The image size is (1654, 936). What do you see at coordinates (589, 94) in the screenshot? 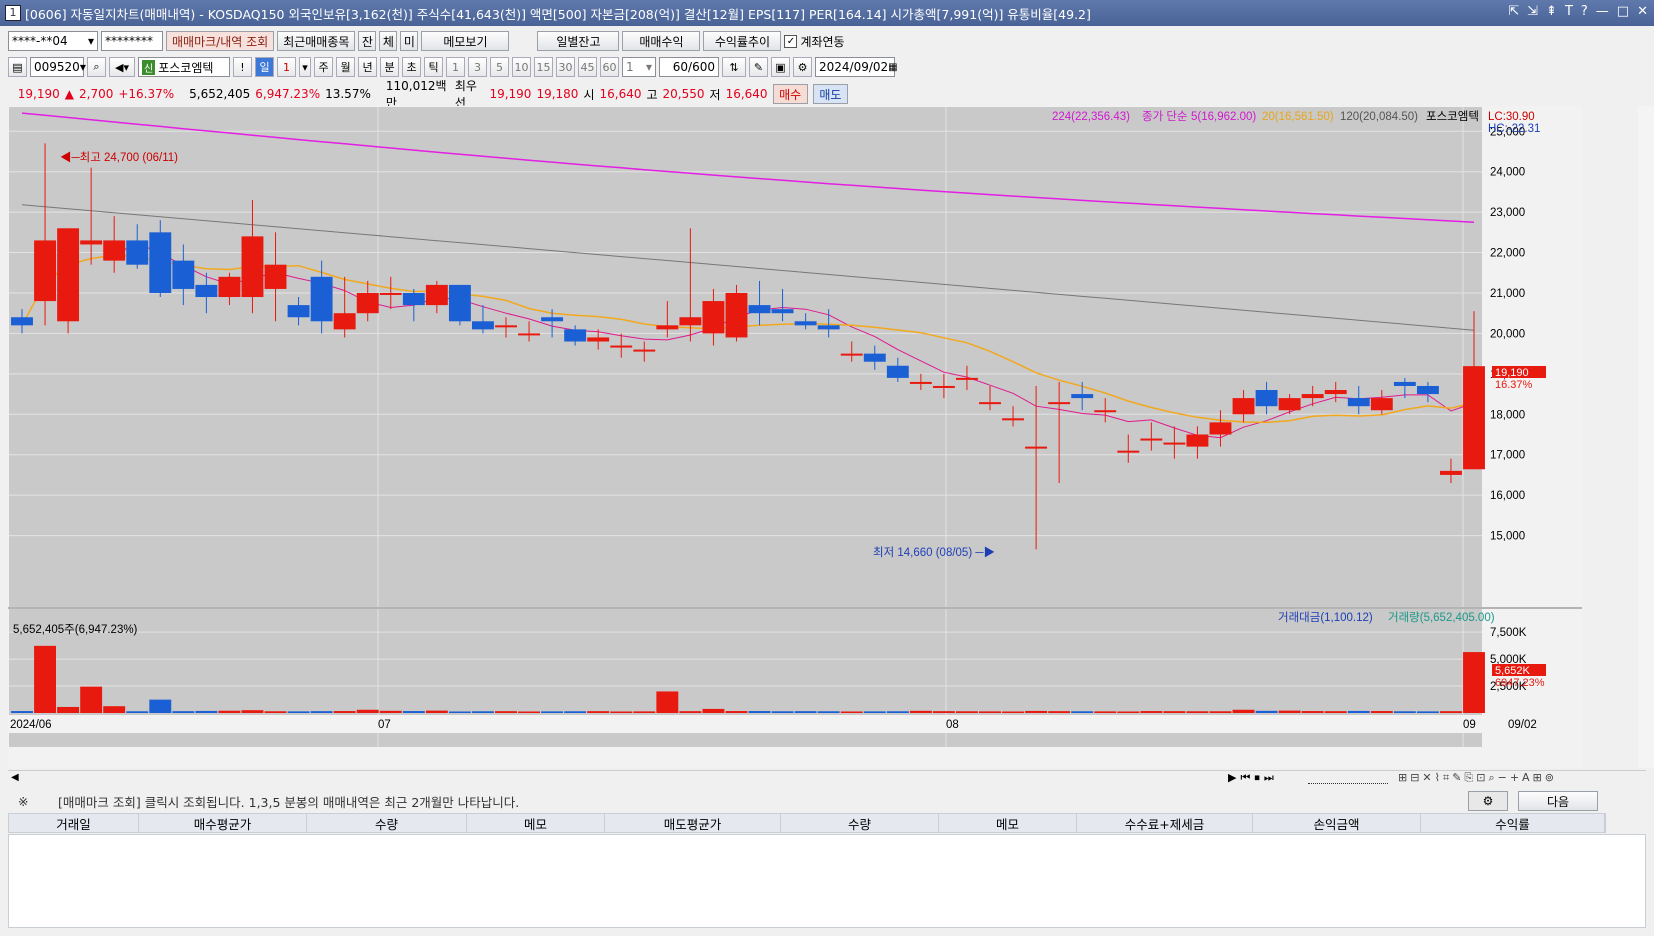
I see `open-label: 시` at bounding box center [589, 94].